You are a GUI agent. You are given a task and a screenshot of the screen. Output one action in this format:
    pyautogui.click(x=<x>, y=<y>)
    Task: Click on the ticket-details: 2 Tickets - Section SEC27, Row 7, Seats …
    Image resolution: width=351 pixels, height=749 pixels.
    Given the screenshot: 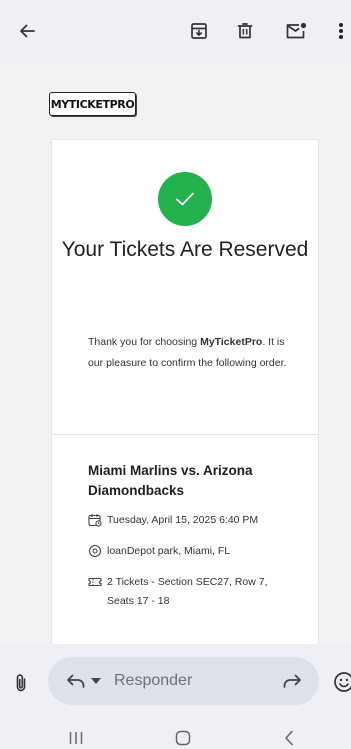 What is the action you would take?
    pyautogui.click(x=187, y=591)
    